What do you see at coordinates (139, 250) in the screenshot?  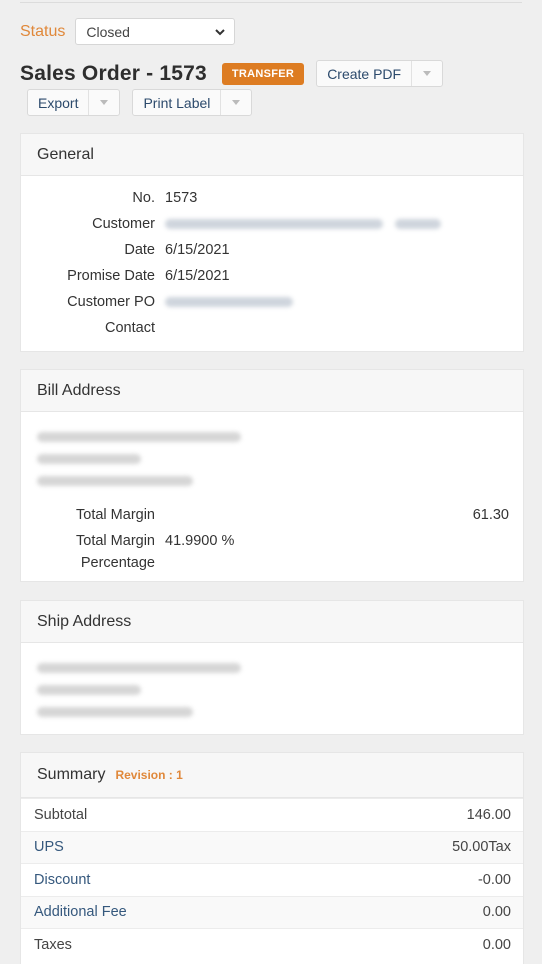 I see `field-label: Date` at bounding box center [139, 250].